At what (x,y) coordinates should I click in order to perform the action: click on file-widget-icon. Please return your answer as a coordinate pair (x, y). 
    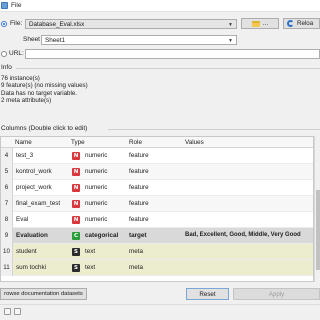
    Looking at the image, I should click on (4, 5).